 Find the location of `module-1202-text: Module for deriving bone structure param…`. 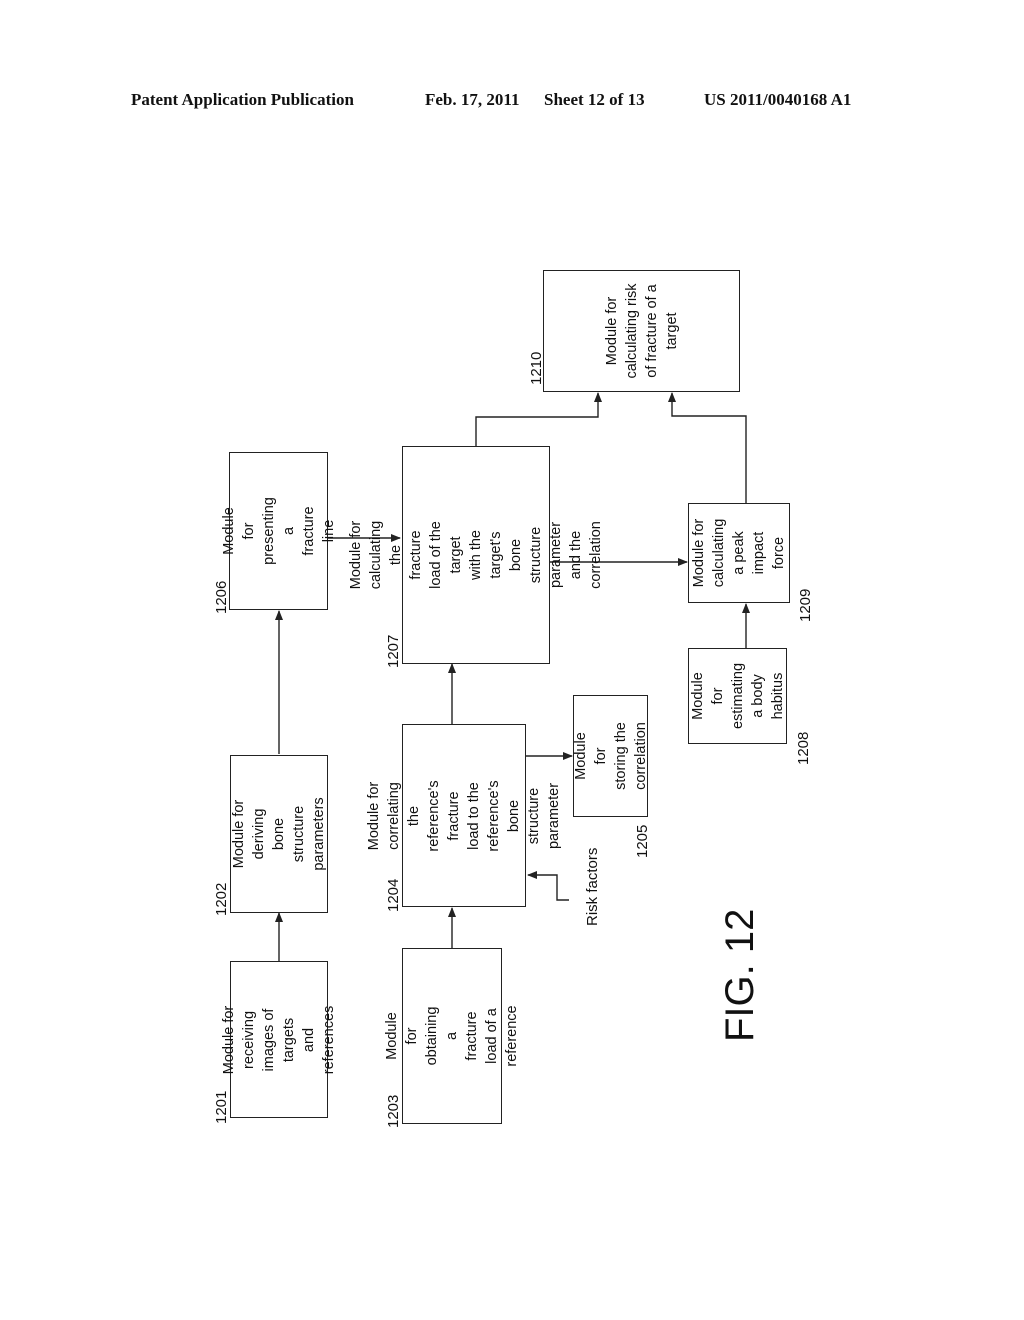

module-1202-text: Module for deriving bone structure param… is located at coordinates (279, 834).